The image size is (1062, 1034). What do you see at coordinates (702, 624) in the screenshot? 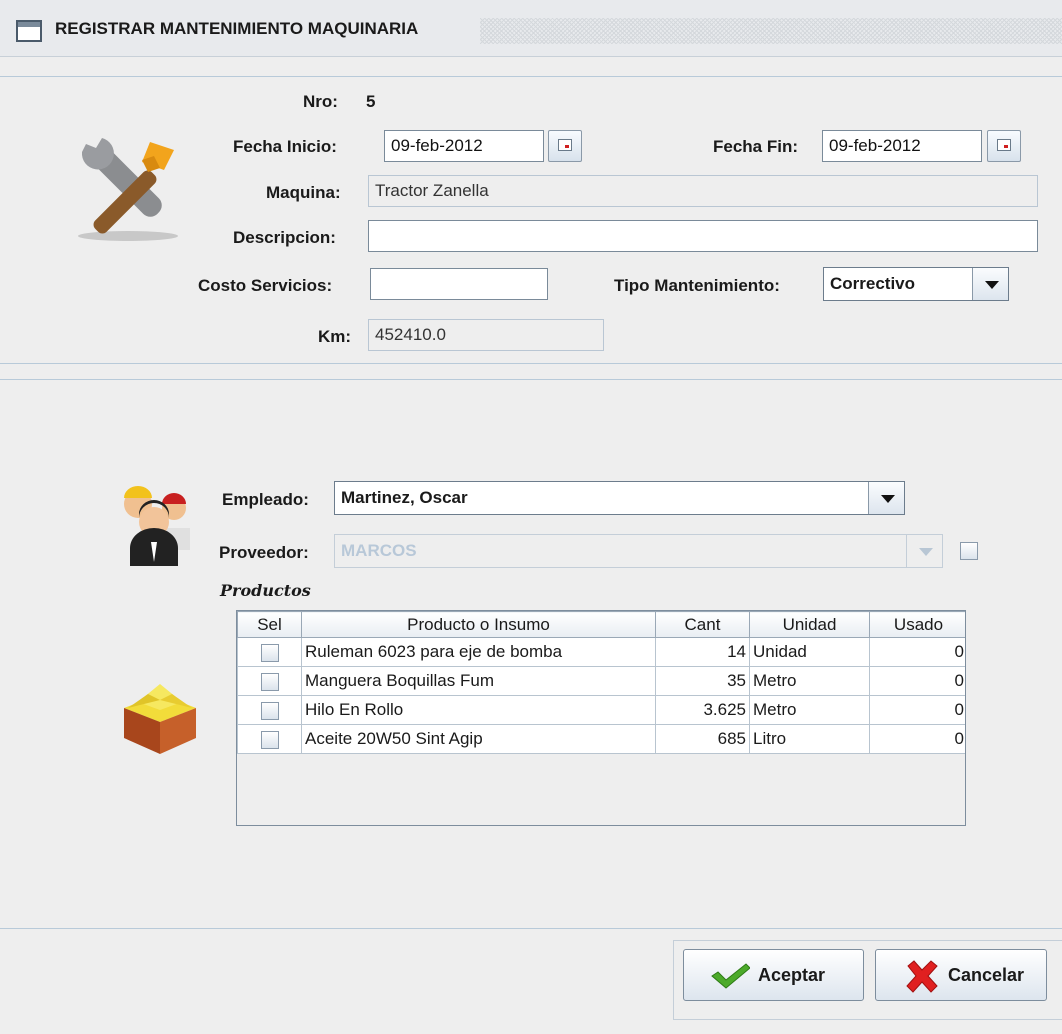
I see `column-header-cant: Cant` at bounding box center [702, 624].